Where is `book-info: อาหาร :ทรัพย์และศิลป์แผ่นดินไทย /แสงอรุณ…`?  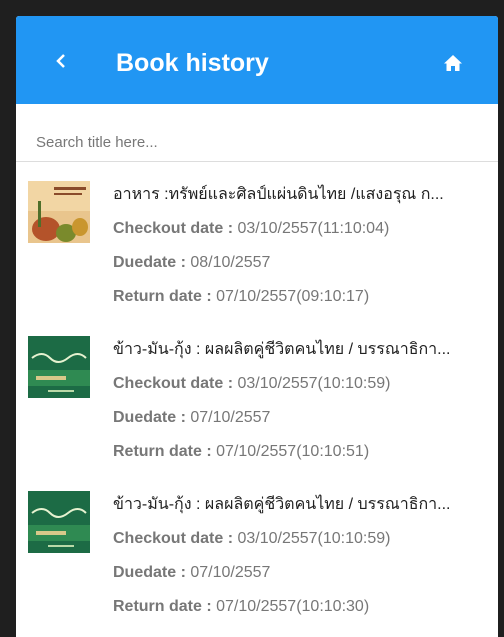 book-info: อาหาร :ทรัพย์และศิลป์แผ่นดินไทย /แสงอรุณ… is located at coordinates (303, 246).